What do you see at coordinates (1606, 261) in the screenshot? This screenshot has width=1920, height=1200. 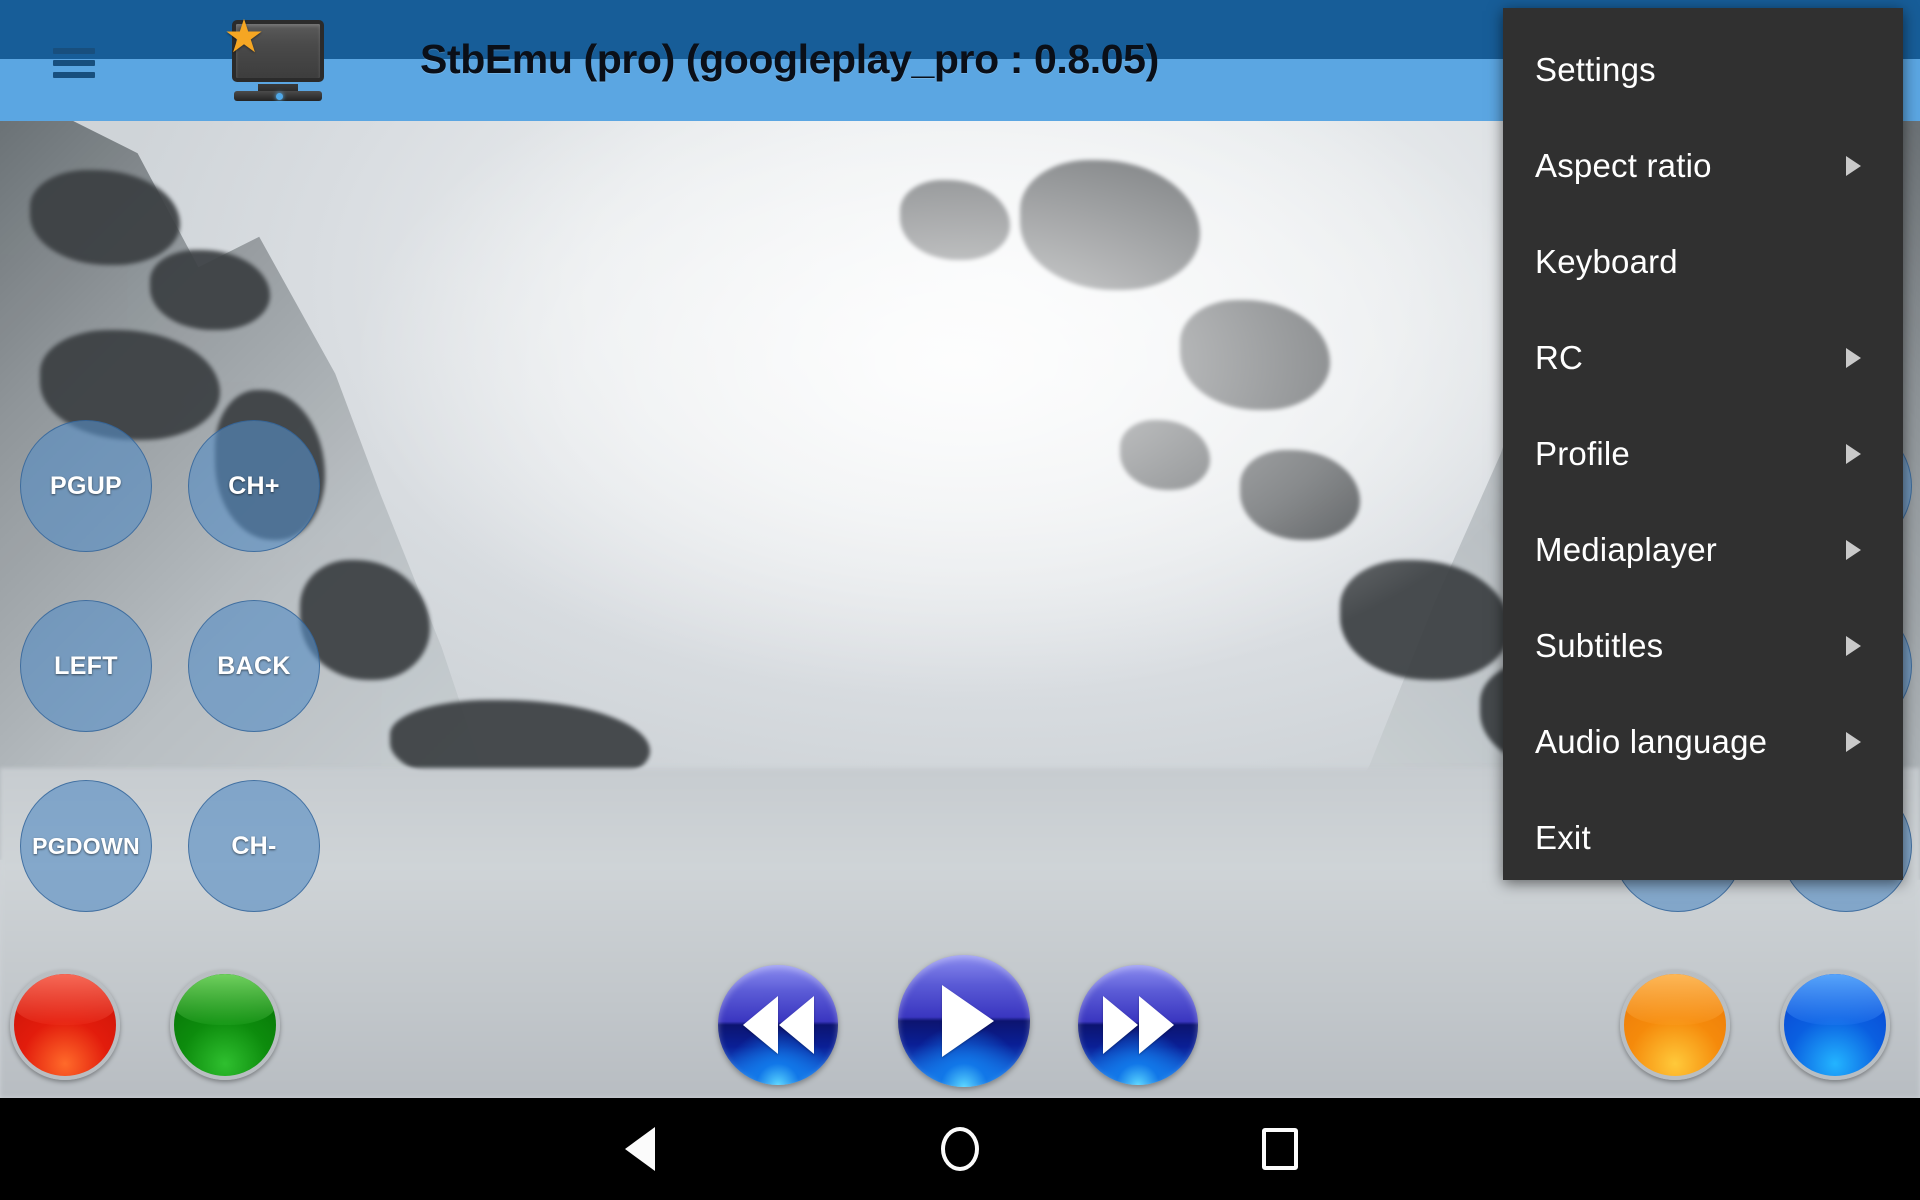 I see `menu-item-label: Keyboard` at bounding box center [1606, 261].